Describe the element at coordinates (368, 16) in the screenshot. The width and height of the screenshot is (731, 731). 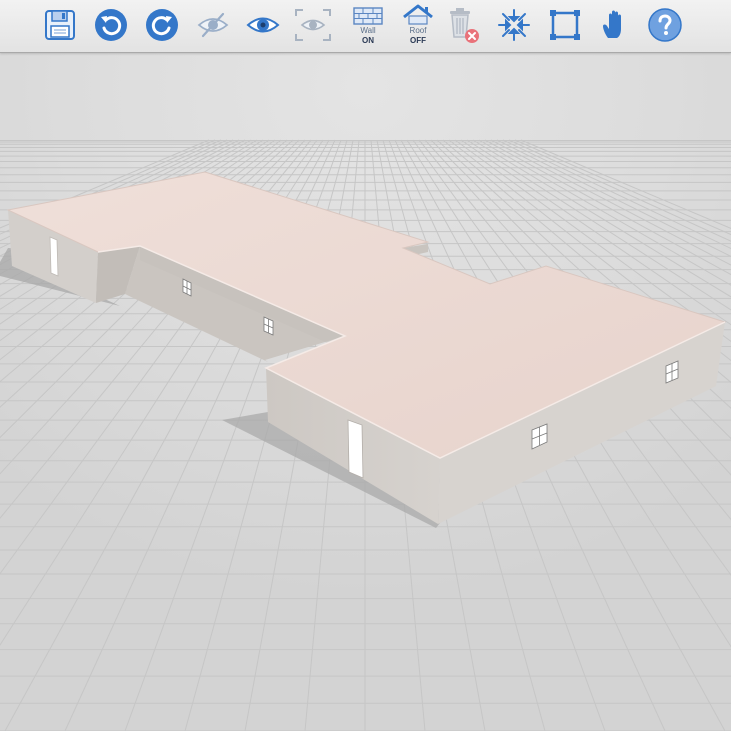
I see `brick-wall-icon` at that location.